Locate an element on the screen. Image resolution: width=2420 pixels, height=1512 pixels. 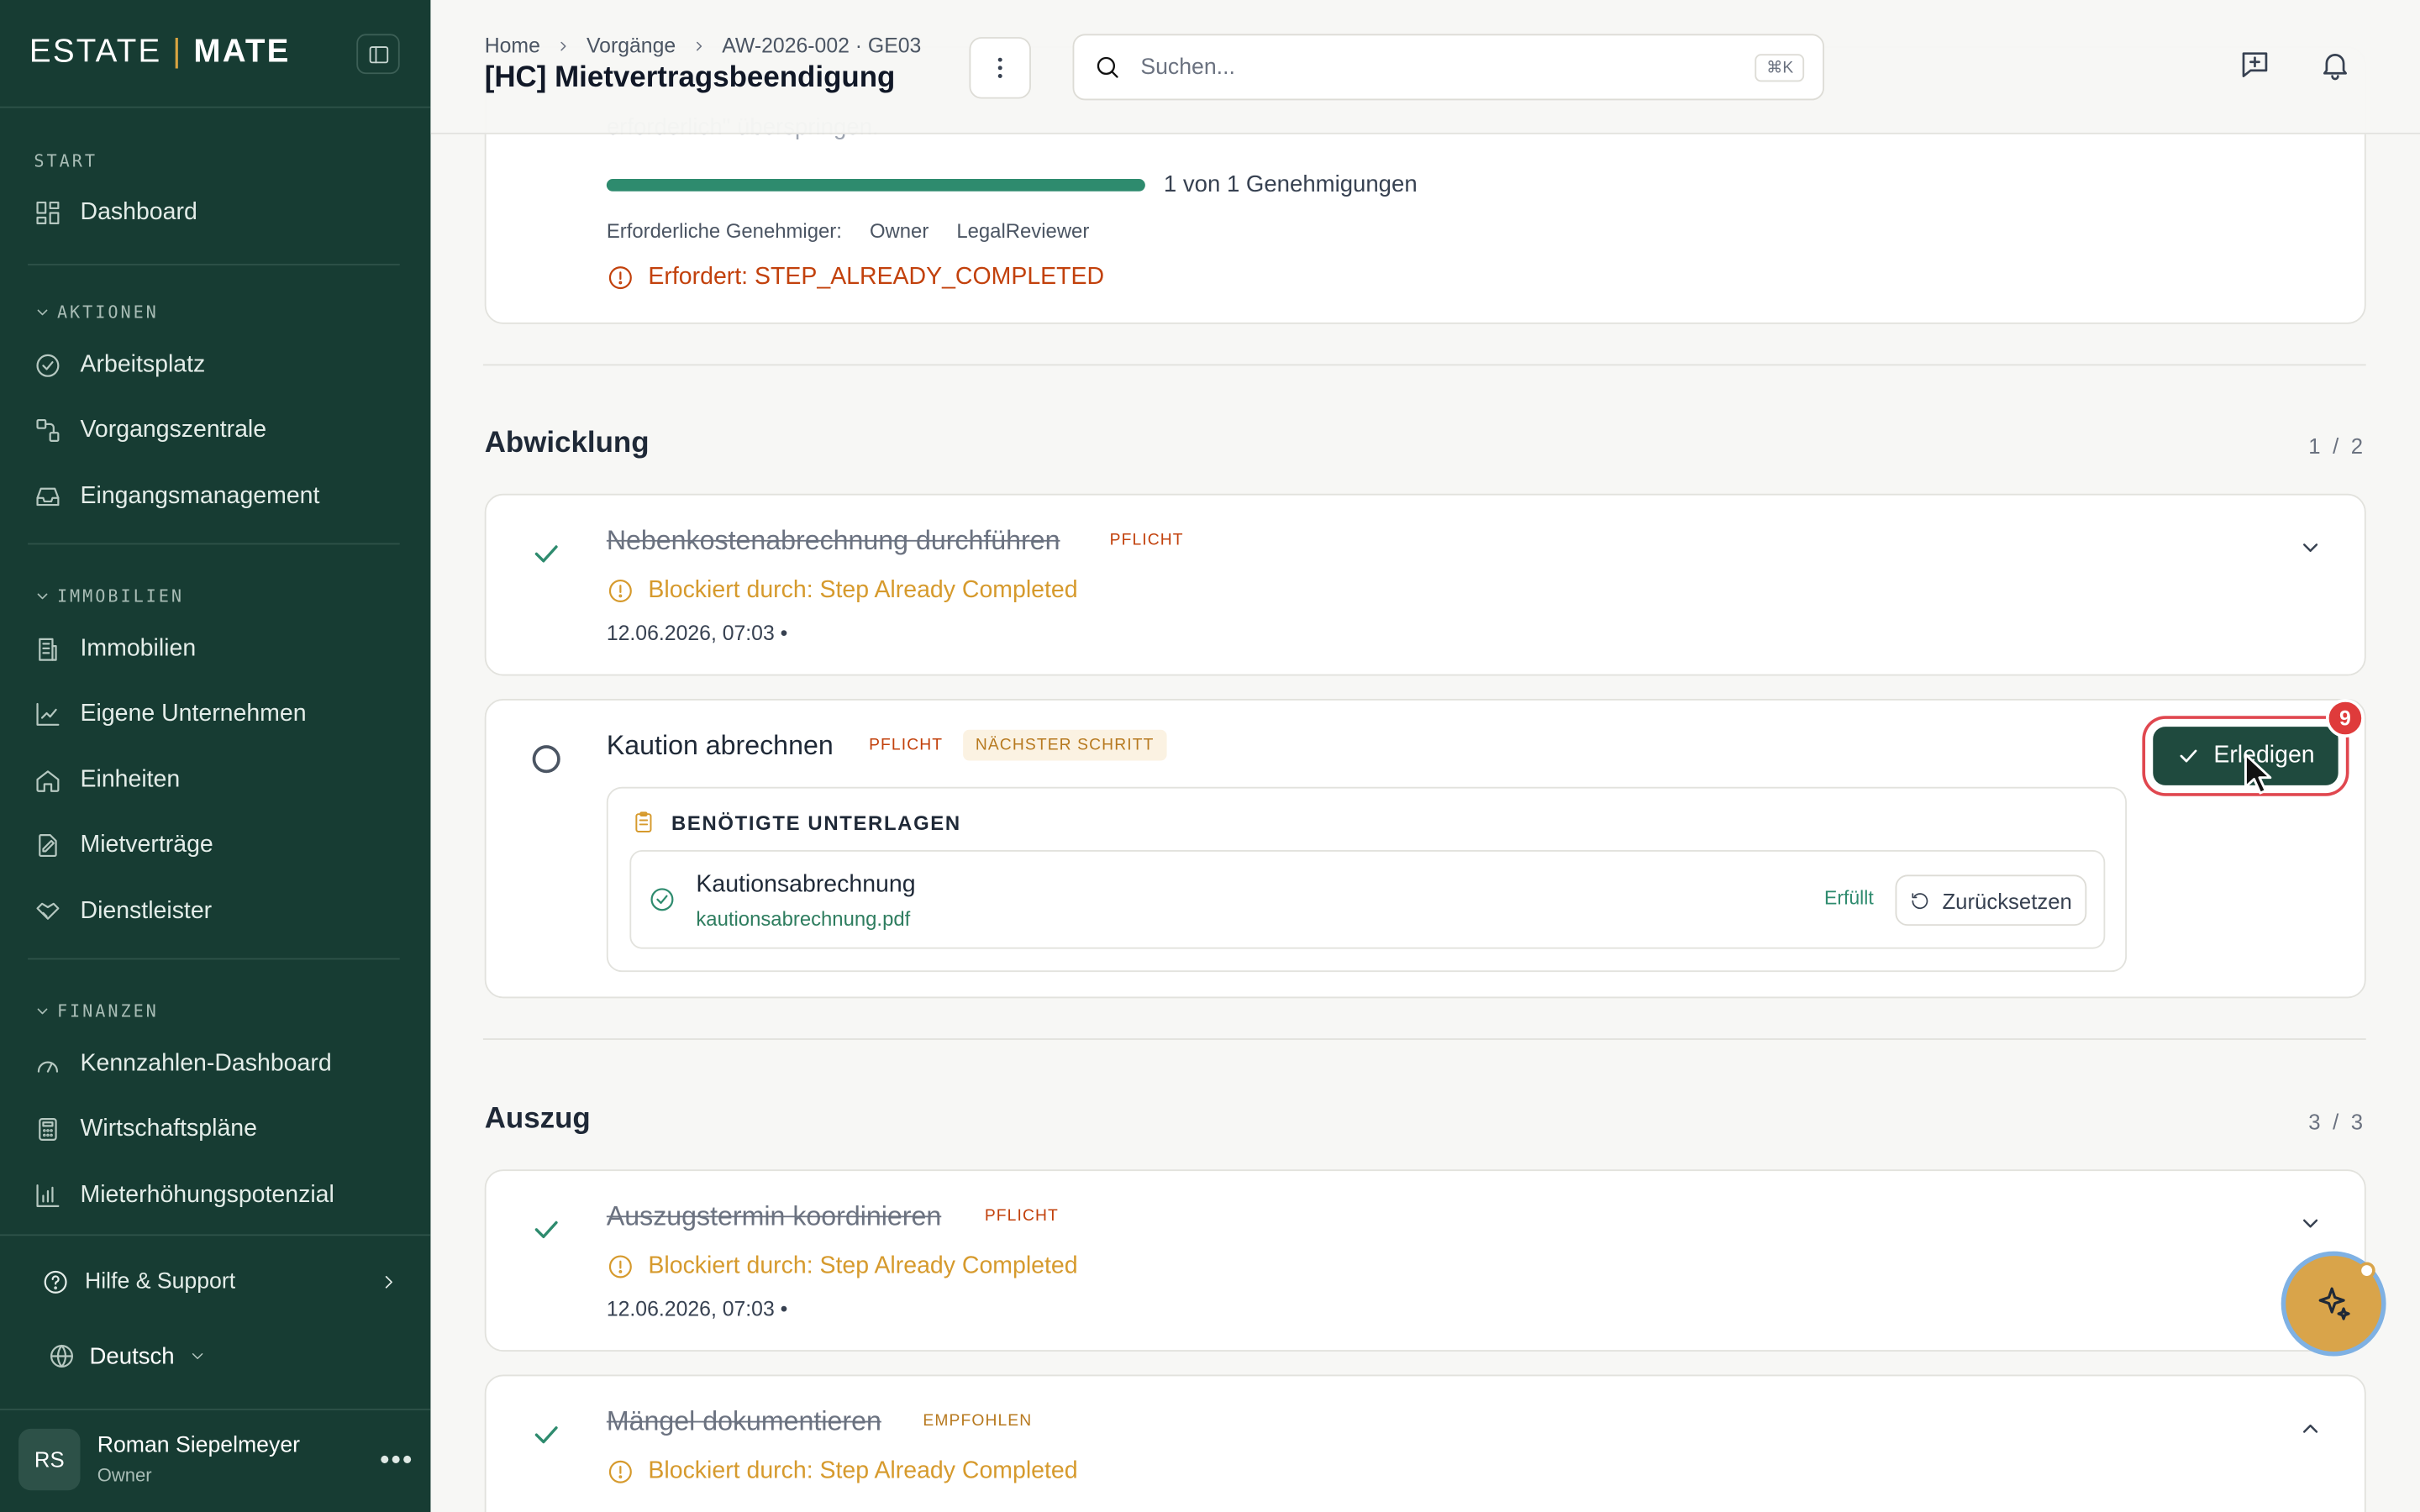
badge-pflicht: PFLICHT is located at coordinates (1146, 539).